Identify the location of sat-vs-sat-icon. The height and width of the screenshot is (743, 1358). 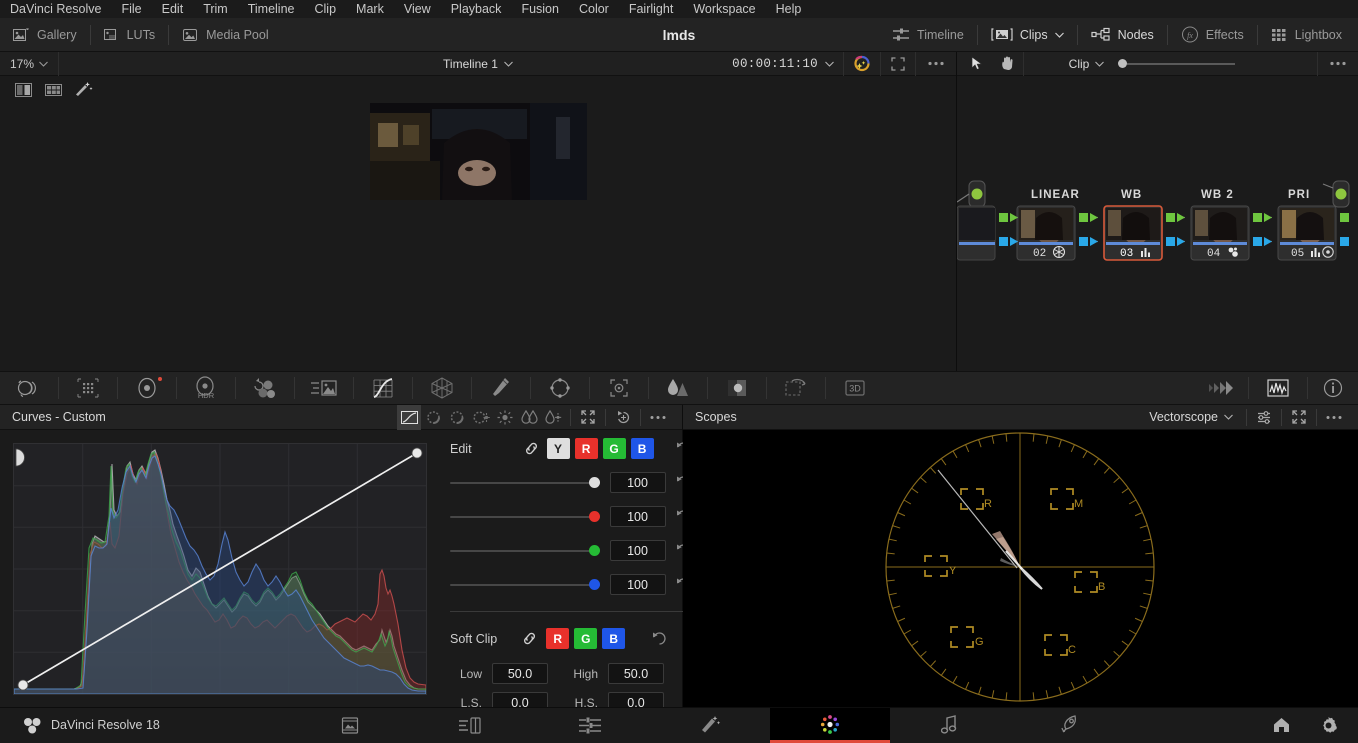
(529, 417).